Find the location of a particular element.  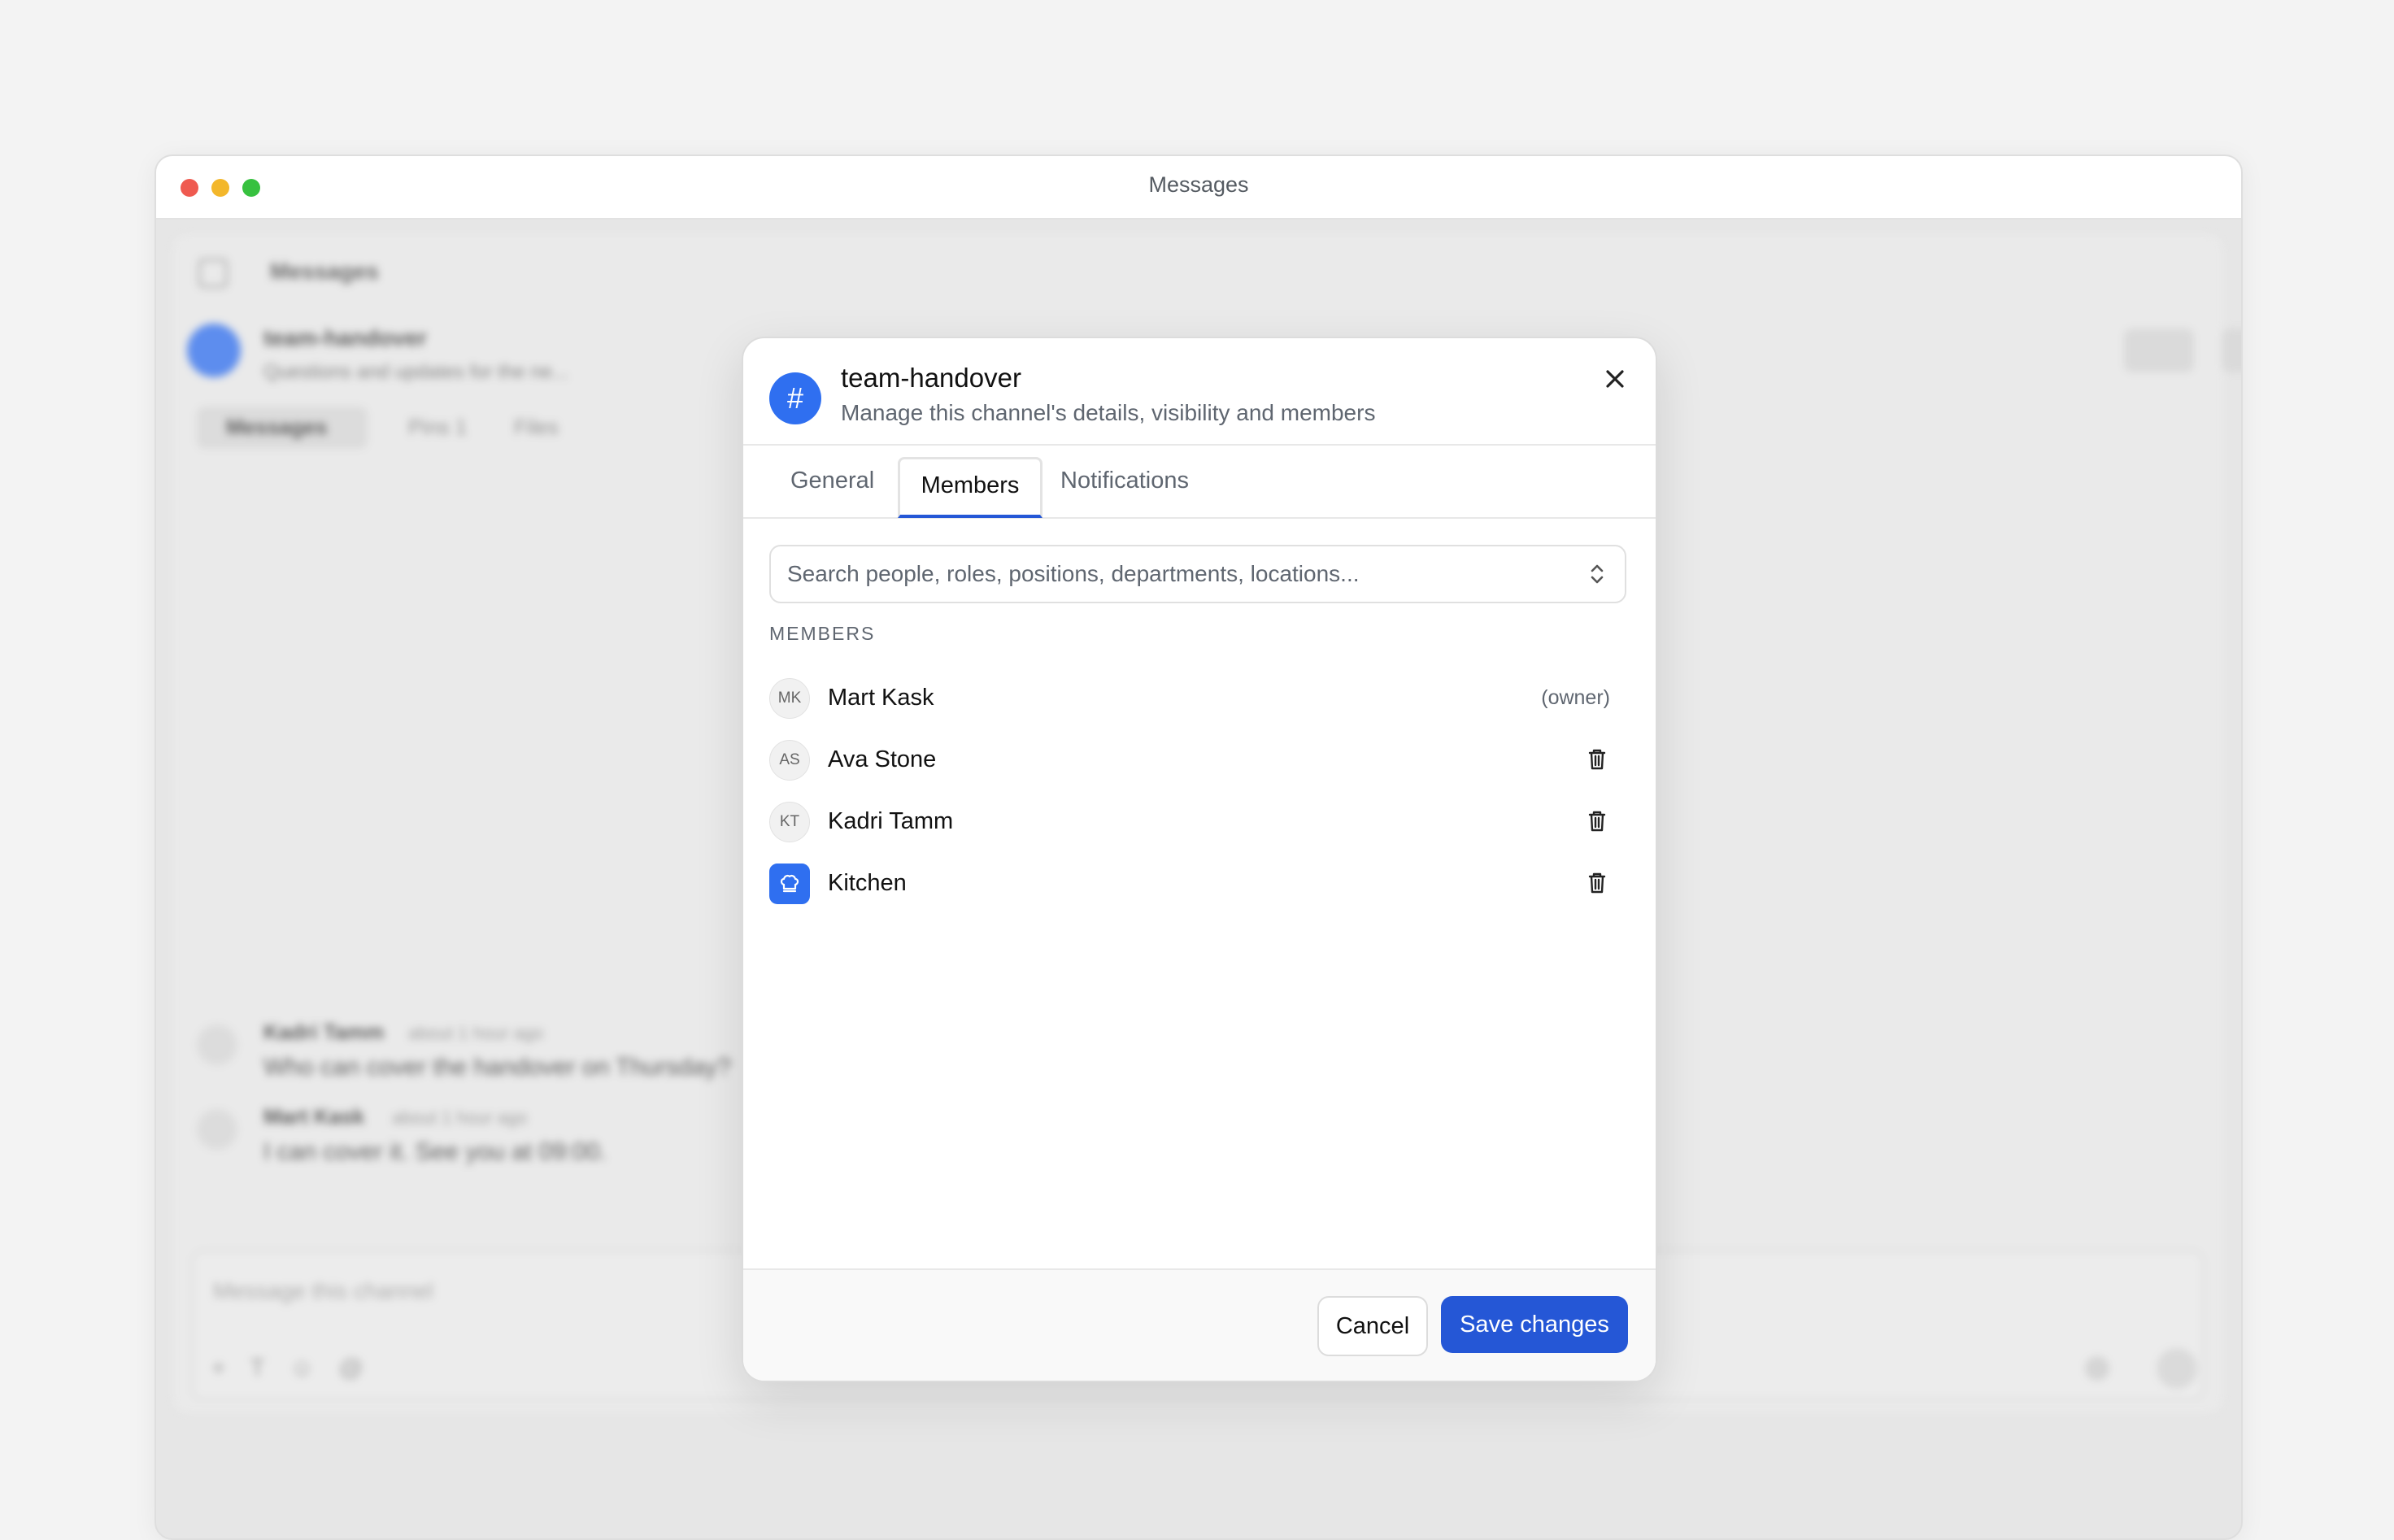

close-icon is located at coordinates (1615, 379).